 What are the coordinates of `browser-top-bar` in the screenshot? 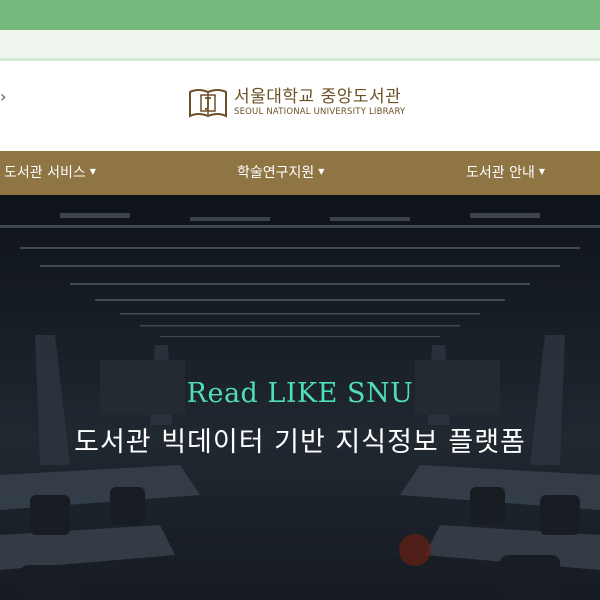 It's located at (300, 15).